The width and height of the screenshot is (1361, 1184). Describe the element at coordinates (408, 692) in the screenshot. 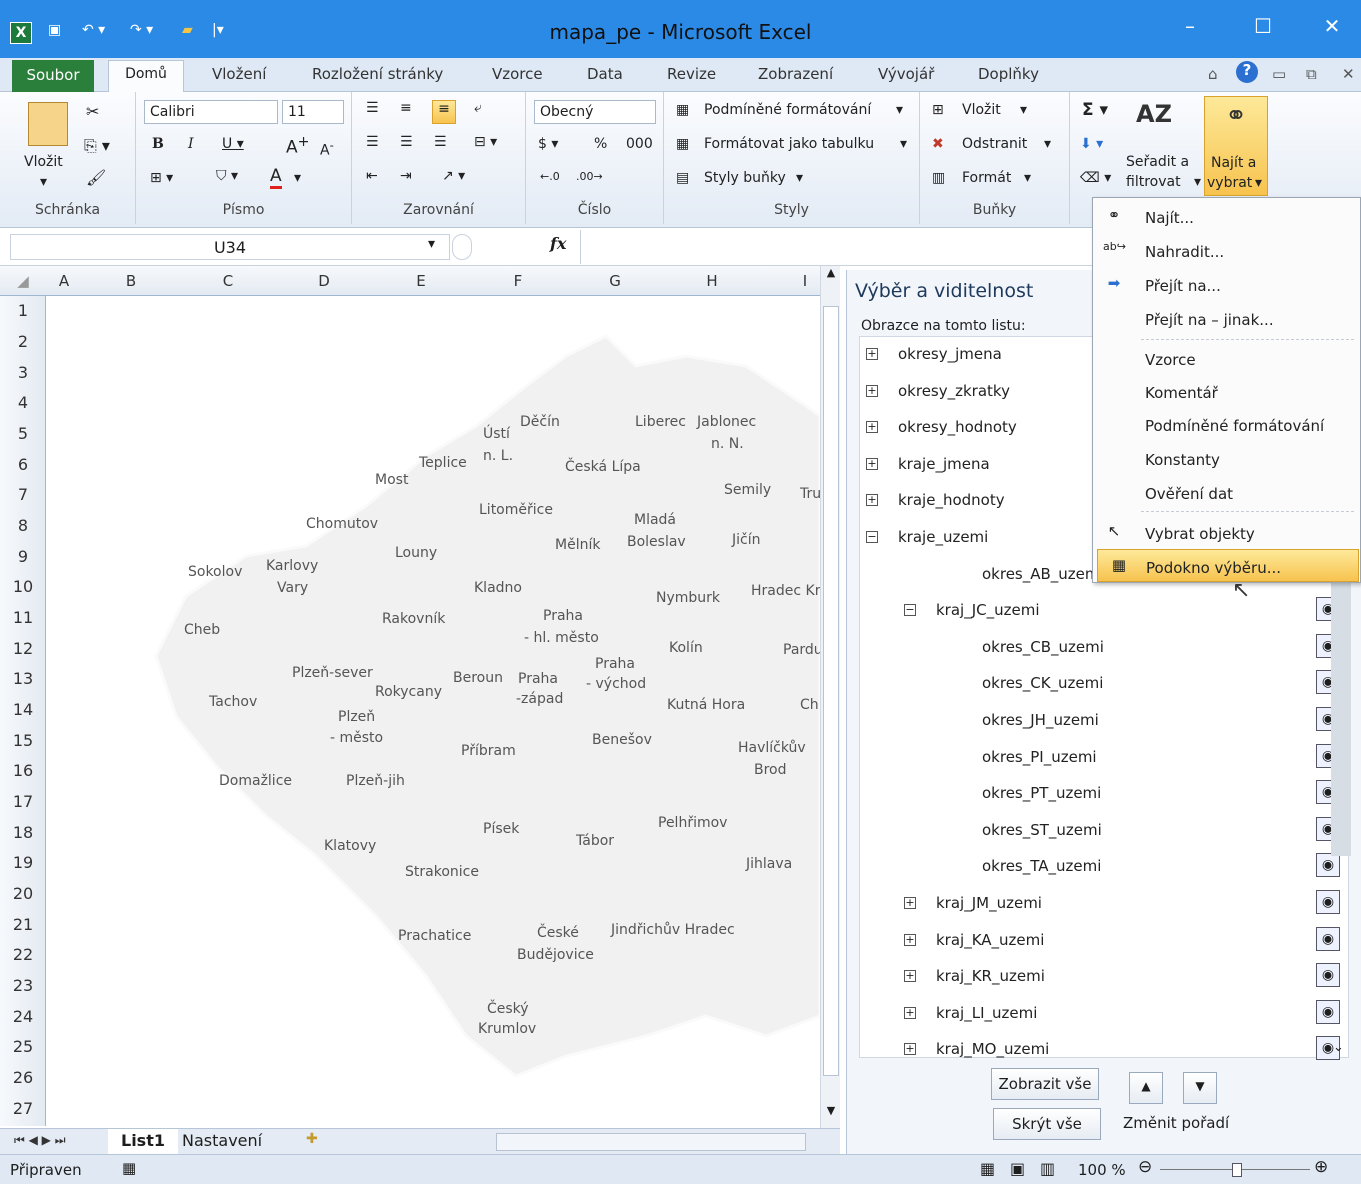

I see `map-label: Rokycany` at that location.